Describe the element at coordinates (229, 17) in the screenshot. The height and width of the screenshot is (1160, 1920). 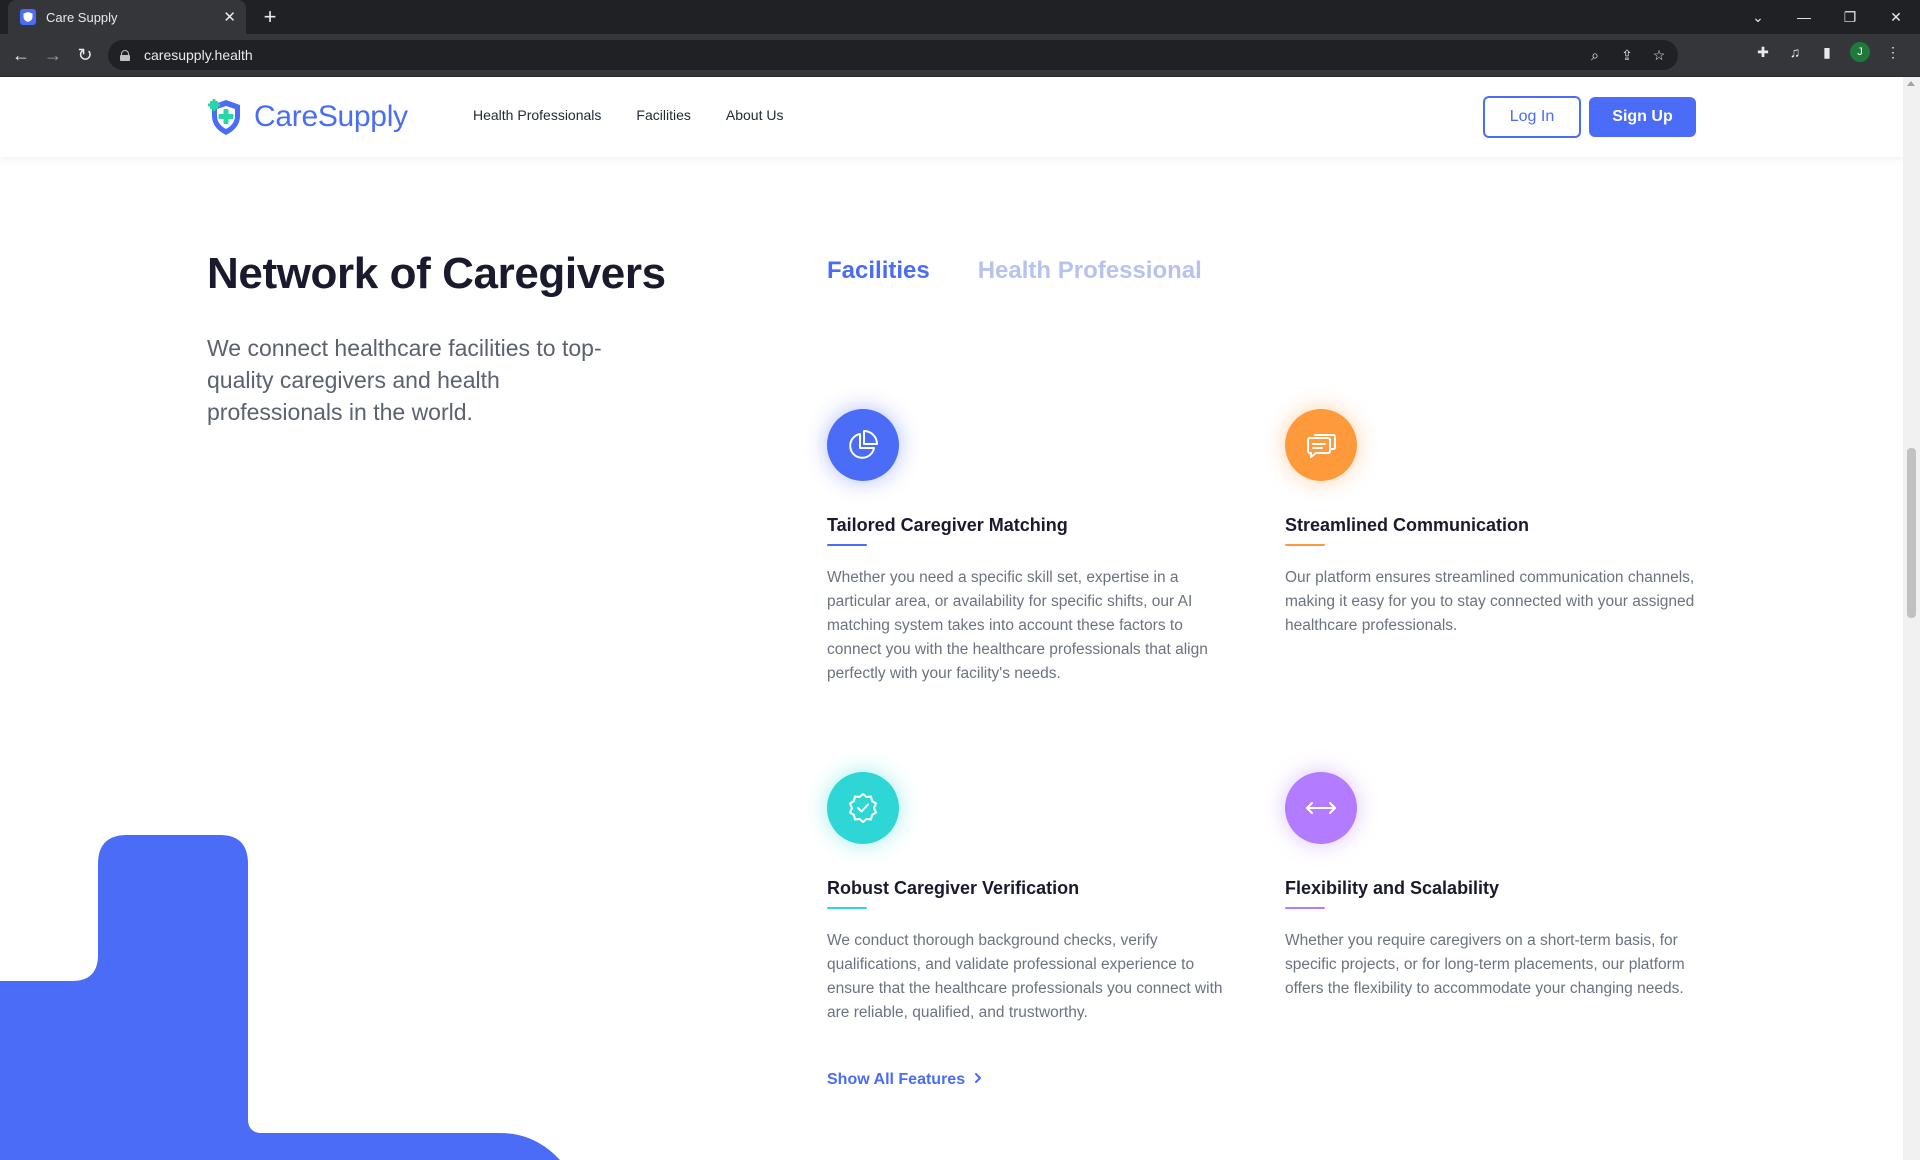
I see `close-tab-icon: ✕` at that location.